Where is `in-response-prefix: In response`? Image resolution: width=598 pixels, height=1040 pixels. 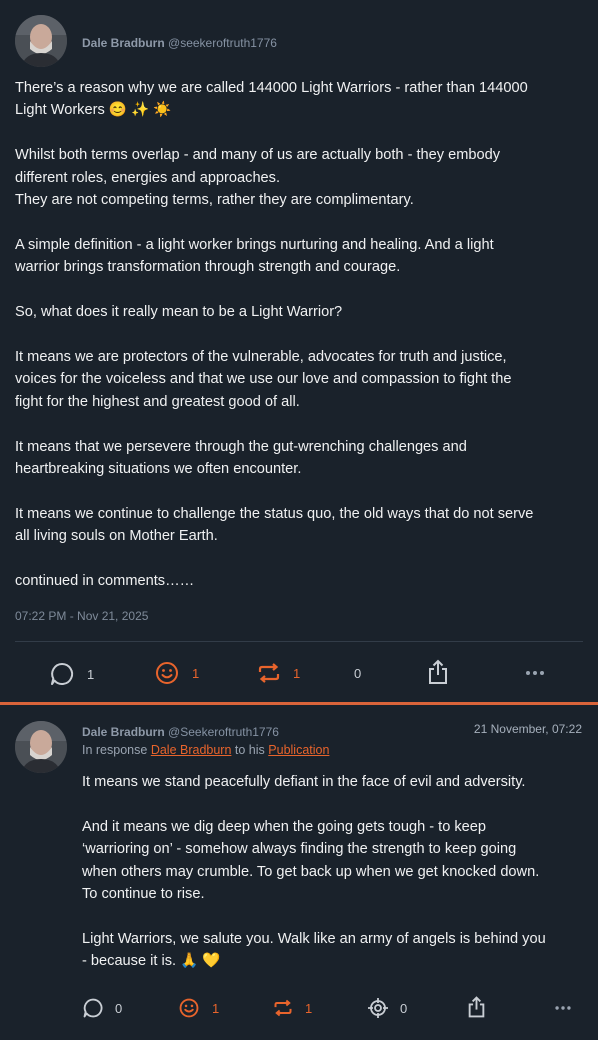 in-response-prefix: In response is located at coordinates (115, 750).